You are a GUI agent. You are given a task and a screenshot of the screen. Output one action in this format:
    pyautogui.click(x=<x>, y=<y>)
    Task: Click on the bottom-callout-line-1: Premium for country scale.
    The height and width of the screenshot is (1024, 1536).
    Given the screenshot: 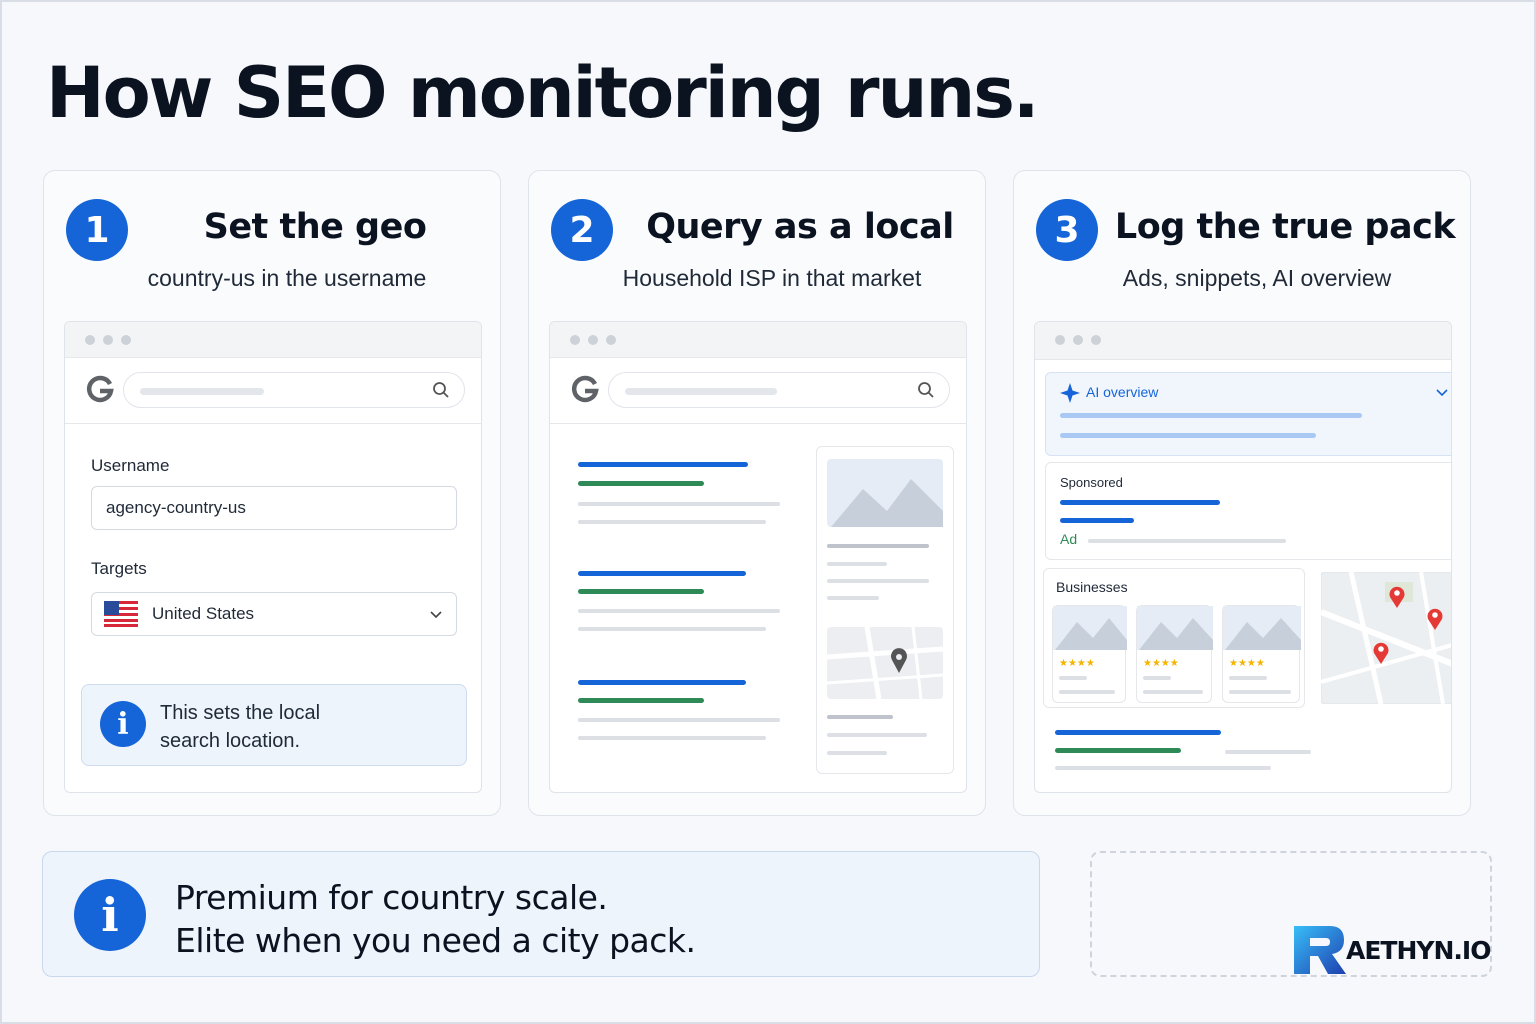 What is the action you would take?
    pyautogui.click(x=391, y=897)
    